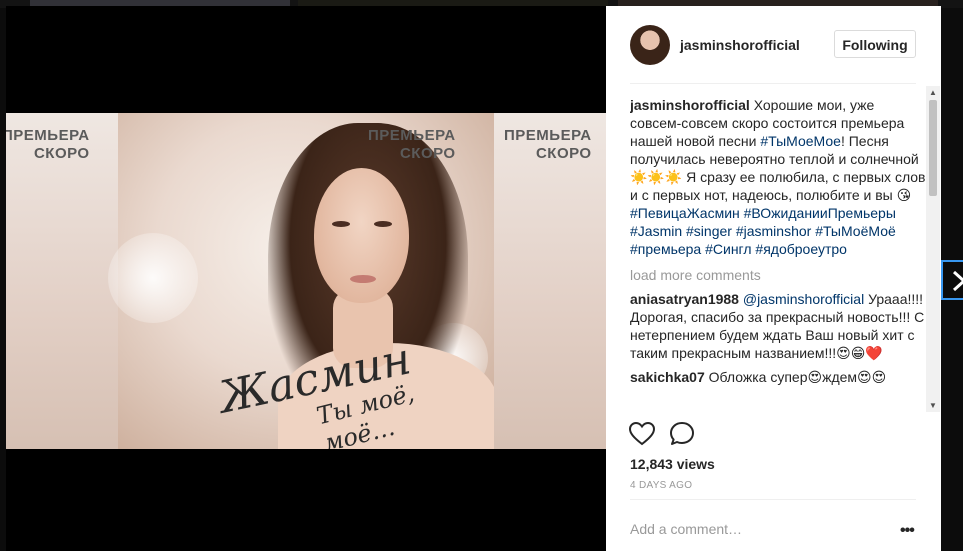 The image size is (963, 551). I want to click on caption-author-link: jasminshorofficial, so click(690, 105).